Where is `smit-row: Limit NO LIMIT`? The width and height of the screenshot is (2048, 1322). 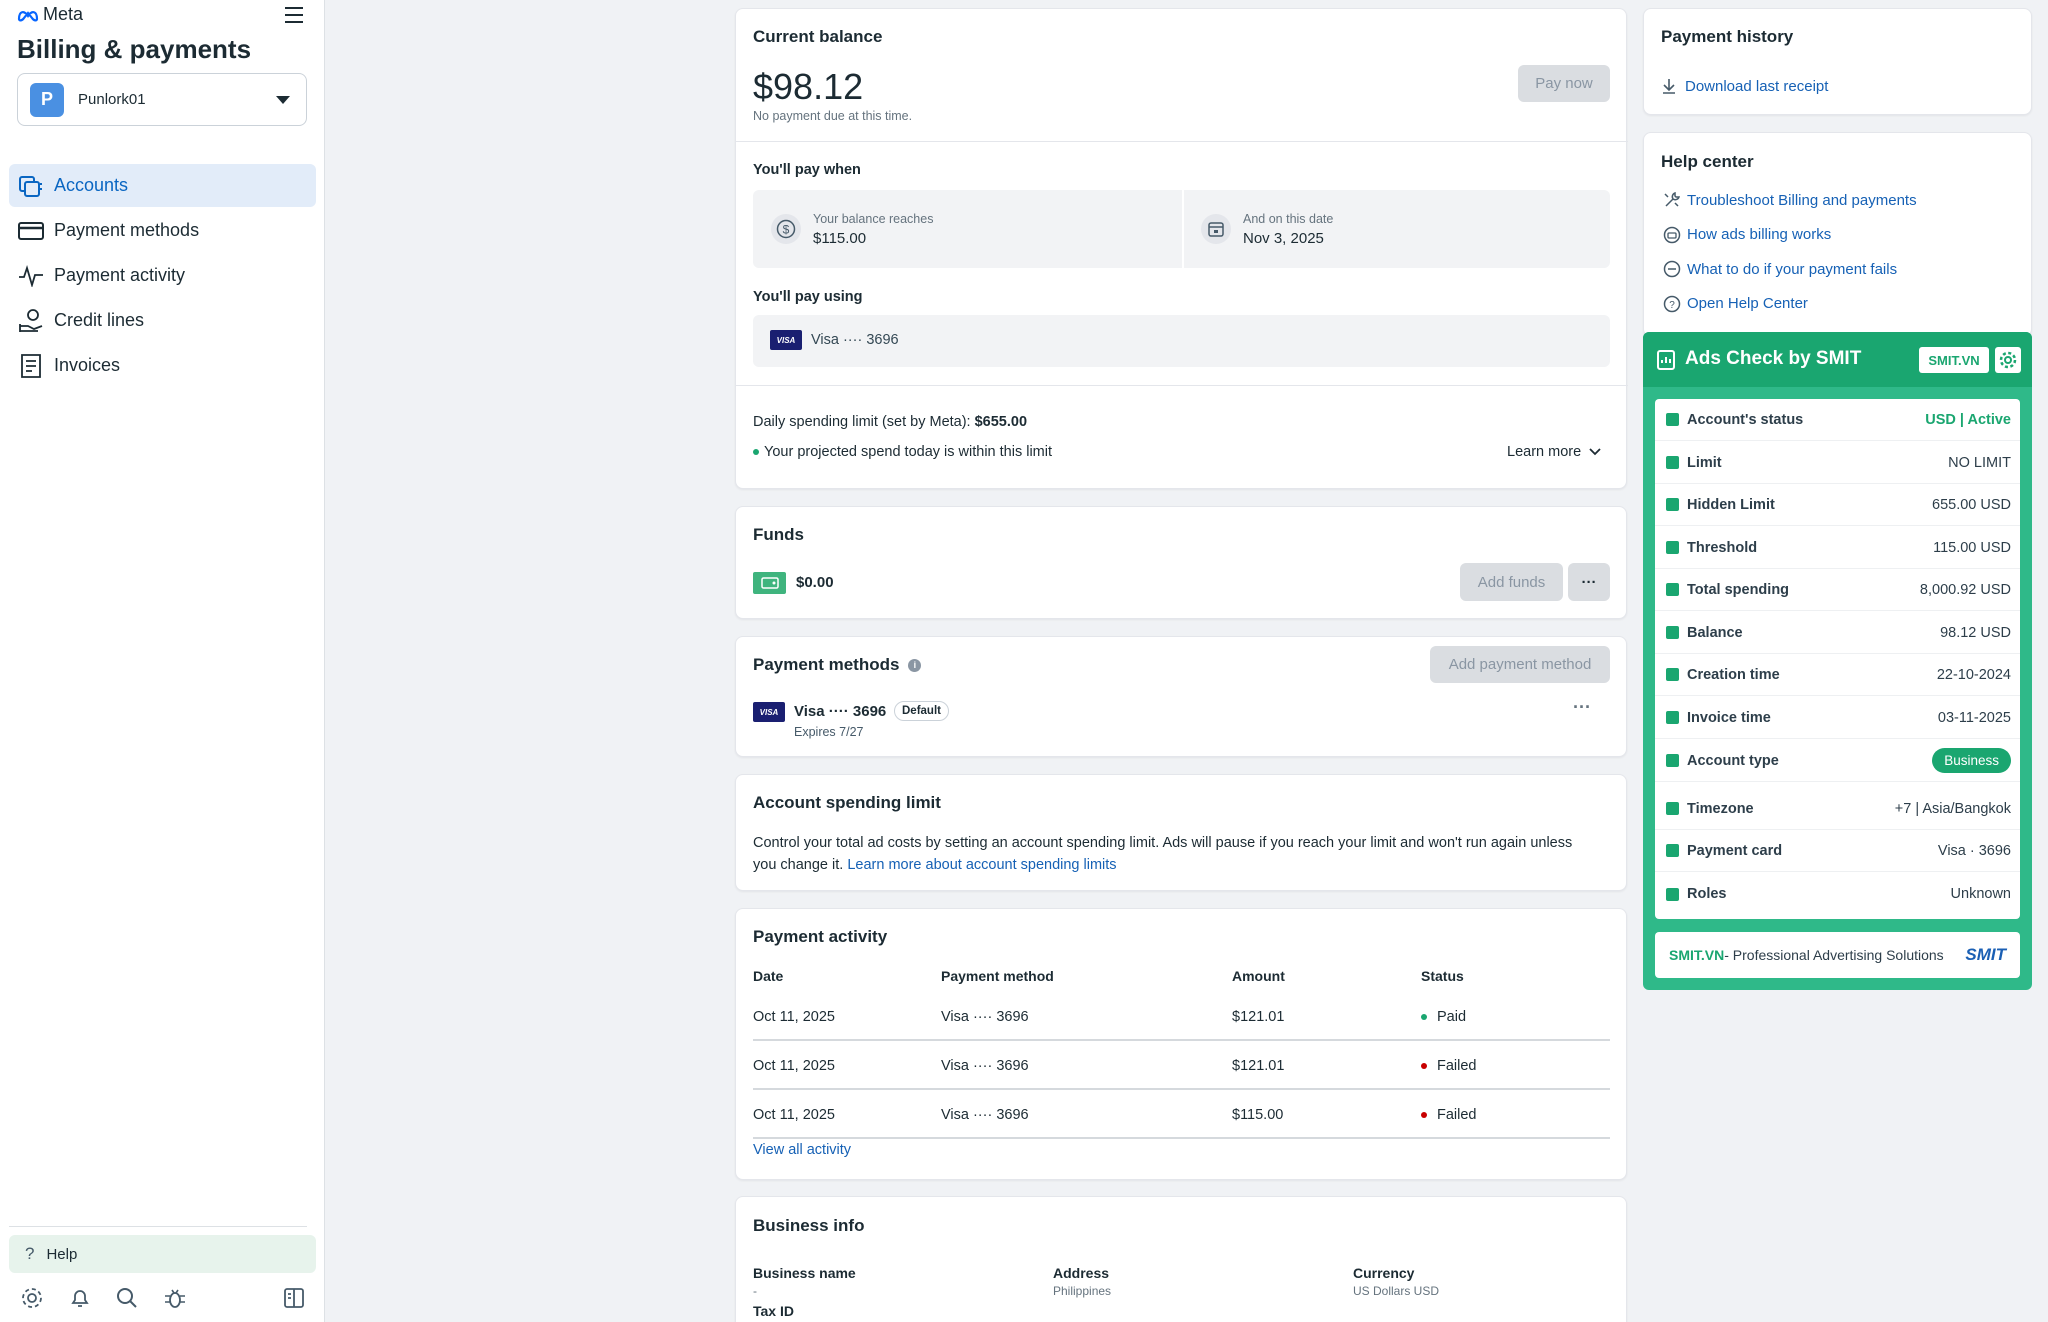
smit-row: Limit NO LIMIT is located at coordinates (1837, 463).